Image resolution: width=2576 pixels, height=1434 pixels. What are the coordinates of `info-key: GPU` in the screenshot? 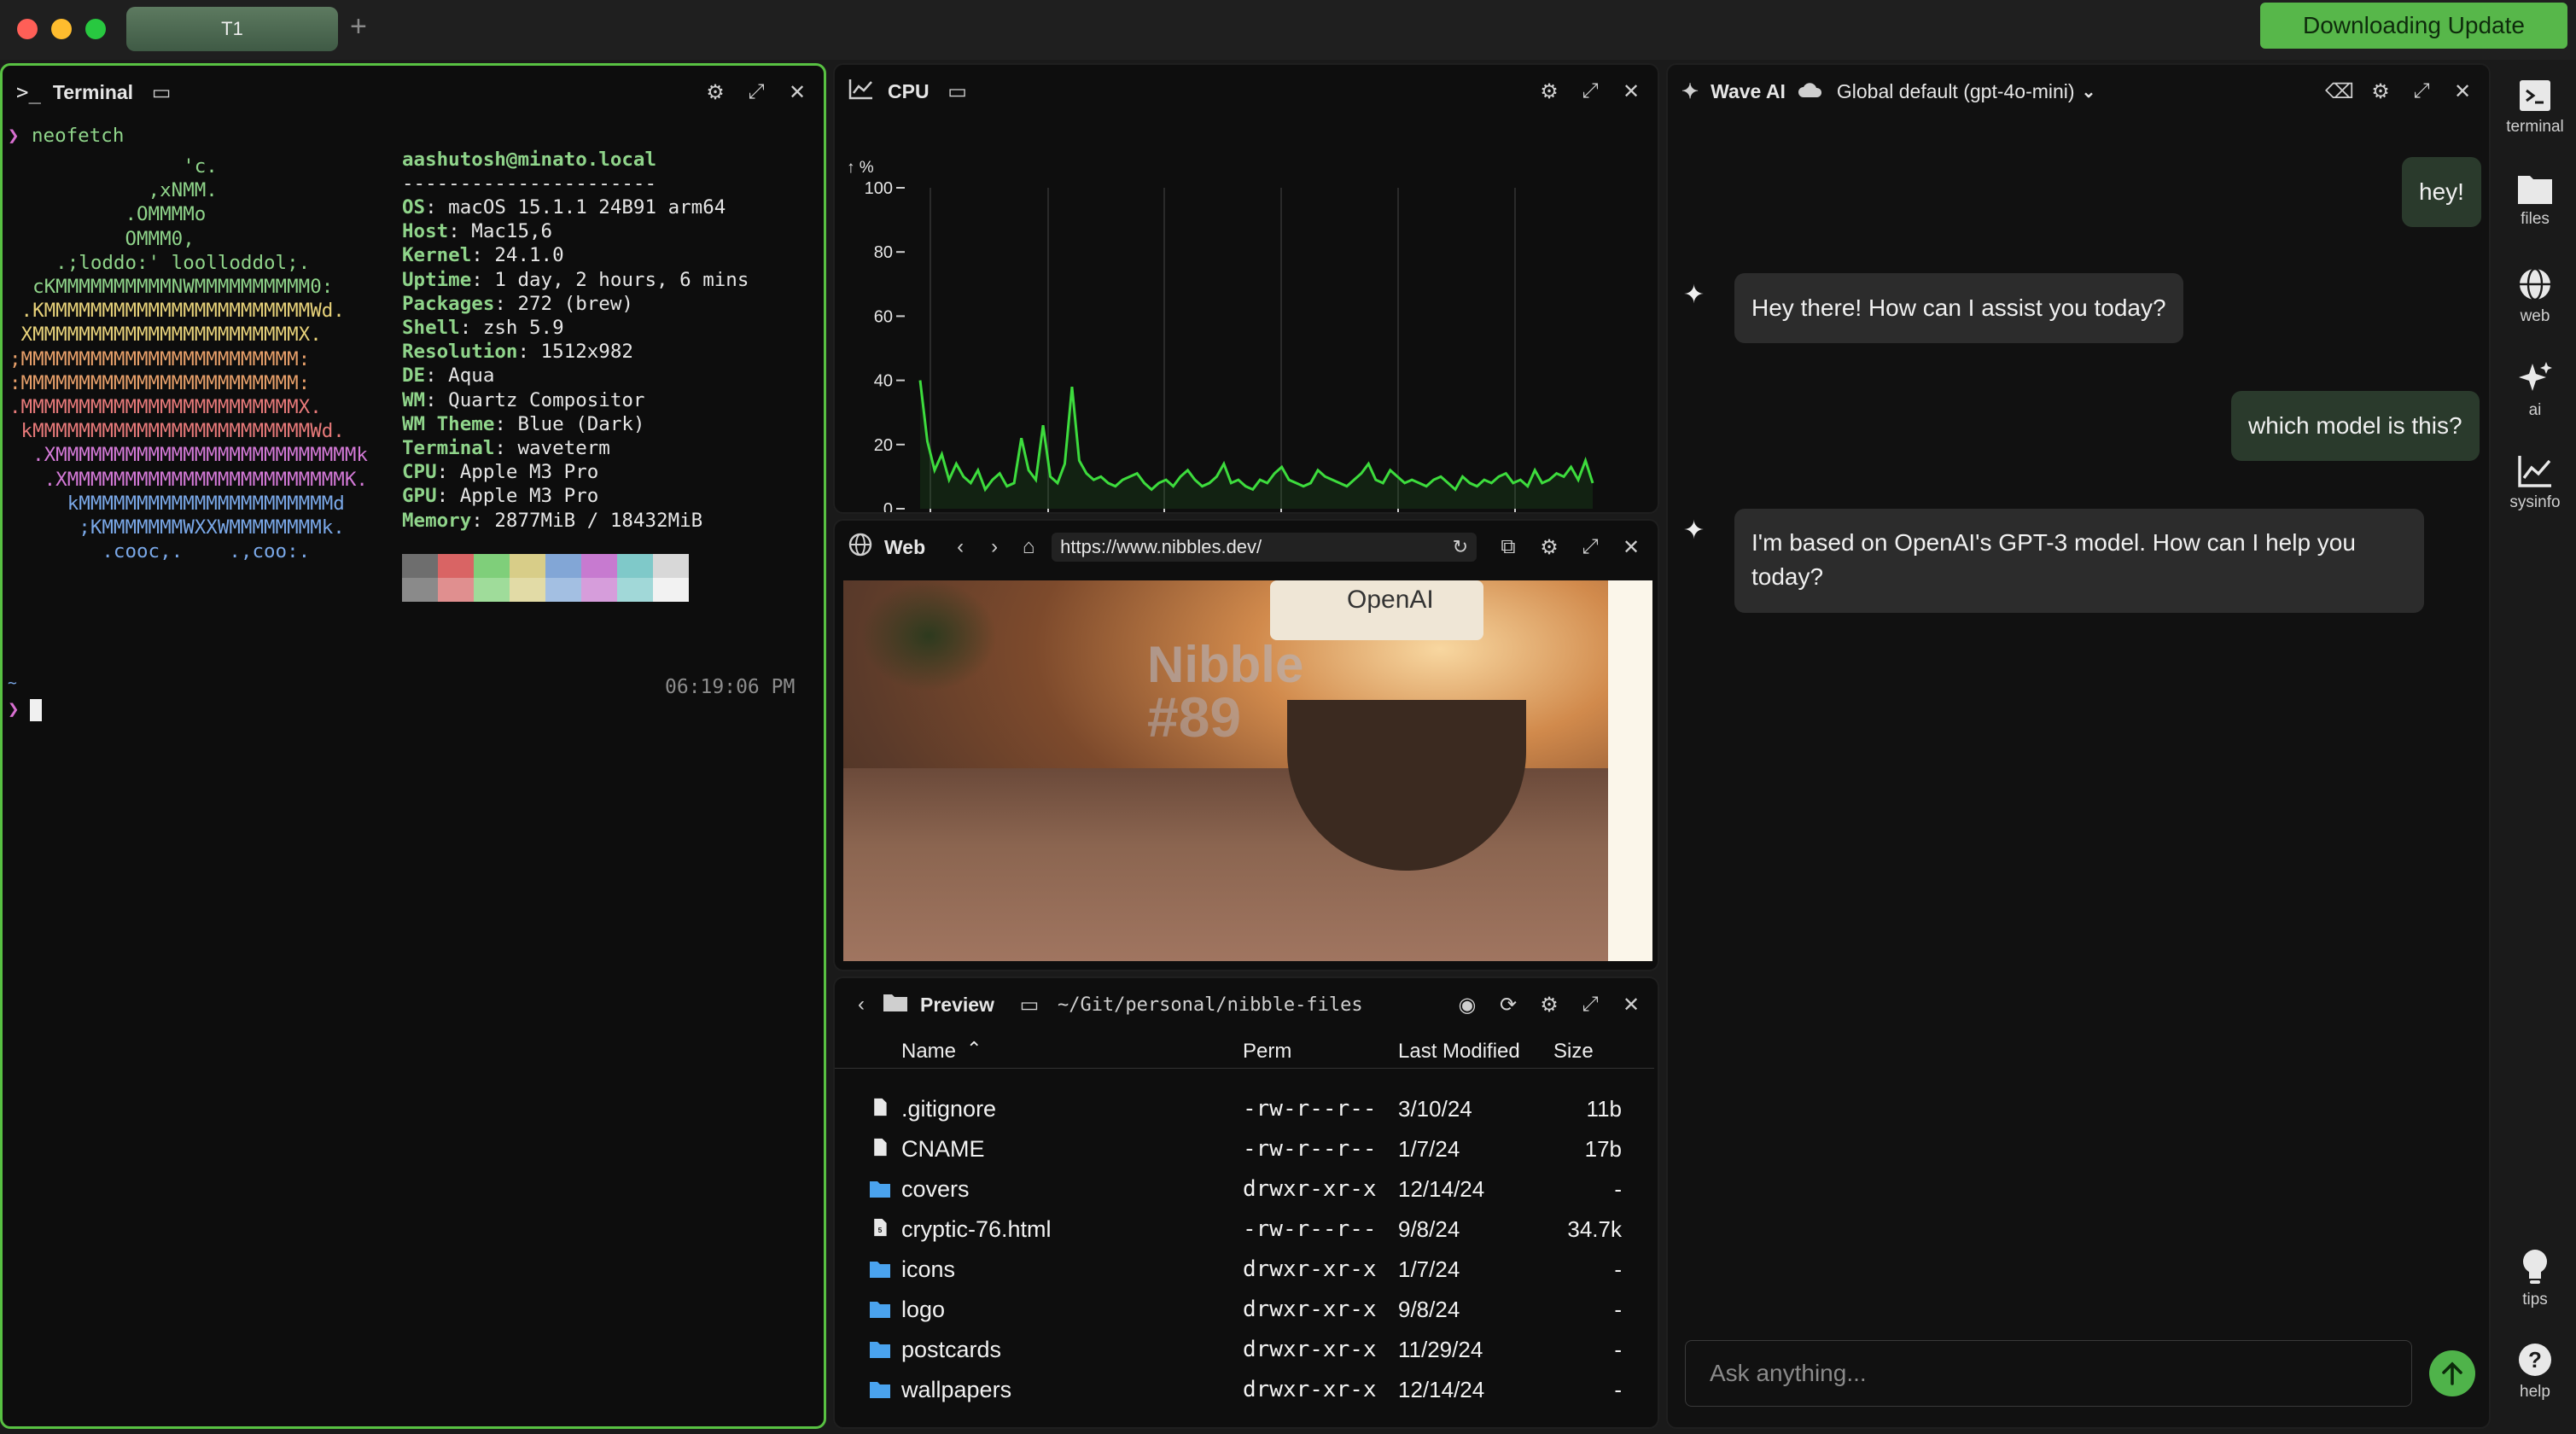 It's located at (419, 496).